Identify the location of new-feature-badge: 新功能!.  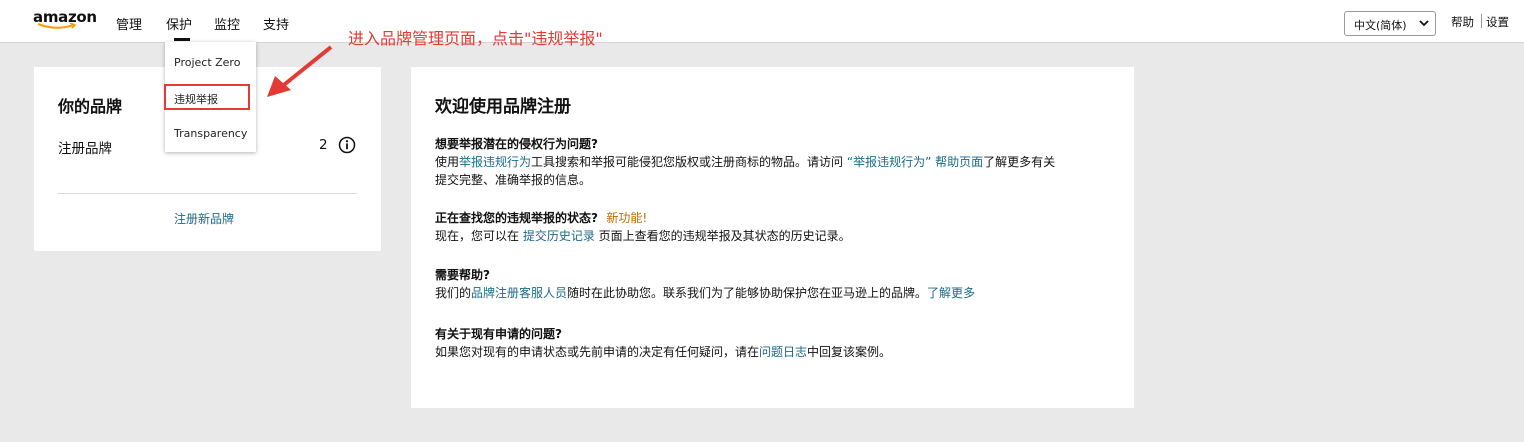
(627, 218).